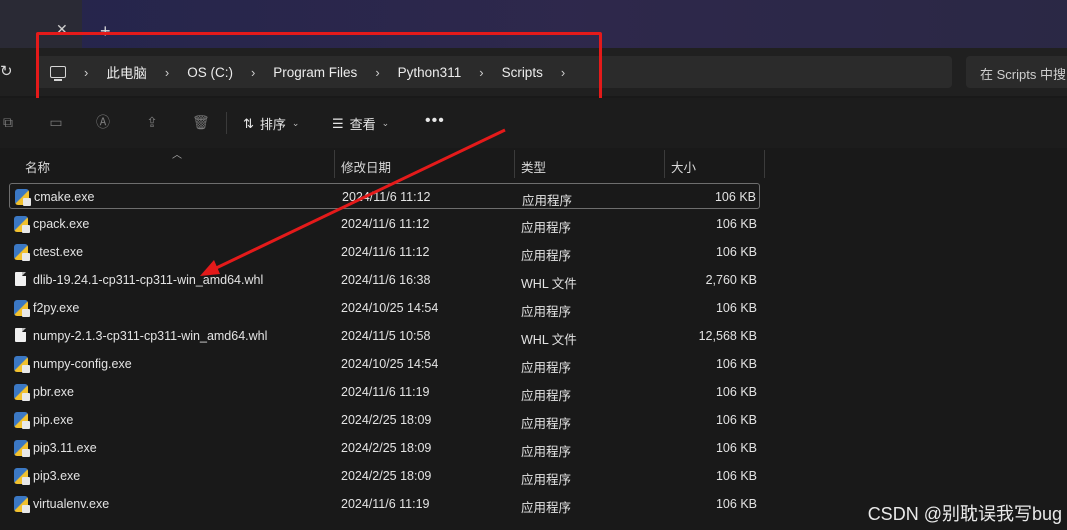  What do you see at coordinates (727, 336) in the screenshot?
I see `file-size: 12,568 KB` at bounding box center [727, 336].